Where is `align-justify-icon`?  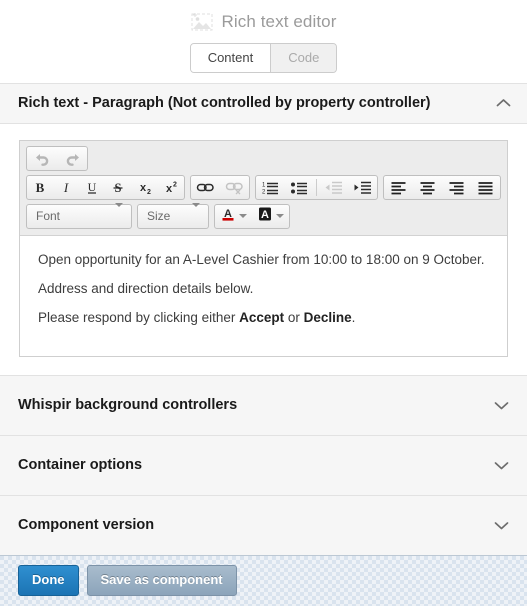
align-justify-icon is located at coordinates (485, 187).